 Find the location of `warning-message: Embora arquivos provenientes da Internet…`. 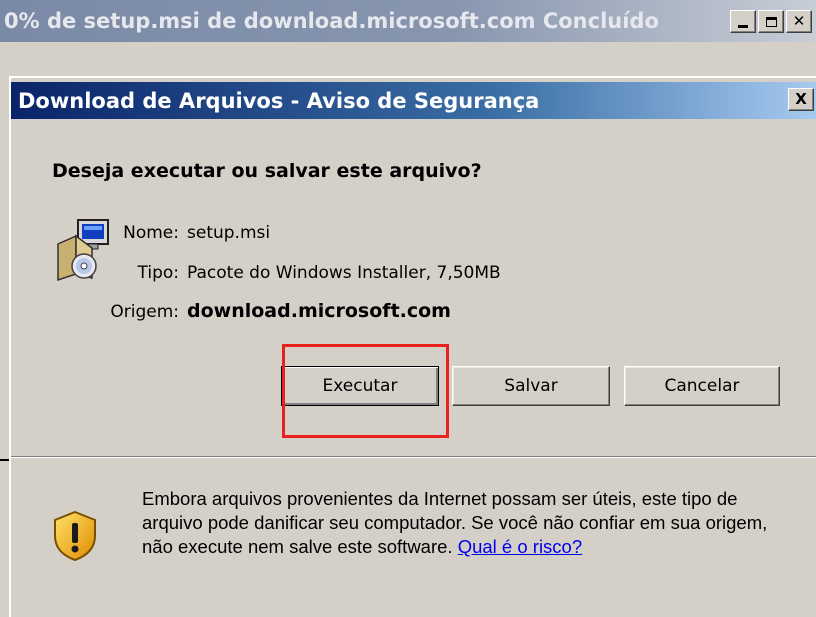

warning-message: Embora arquivos provenientes da Internet… is located at coordinates (455, 522).